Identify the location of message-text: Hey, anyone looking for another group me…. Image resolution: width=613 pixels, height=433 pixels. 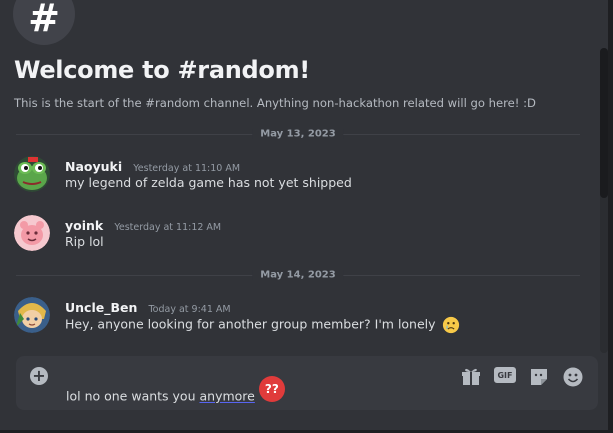
(250, 324).